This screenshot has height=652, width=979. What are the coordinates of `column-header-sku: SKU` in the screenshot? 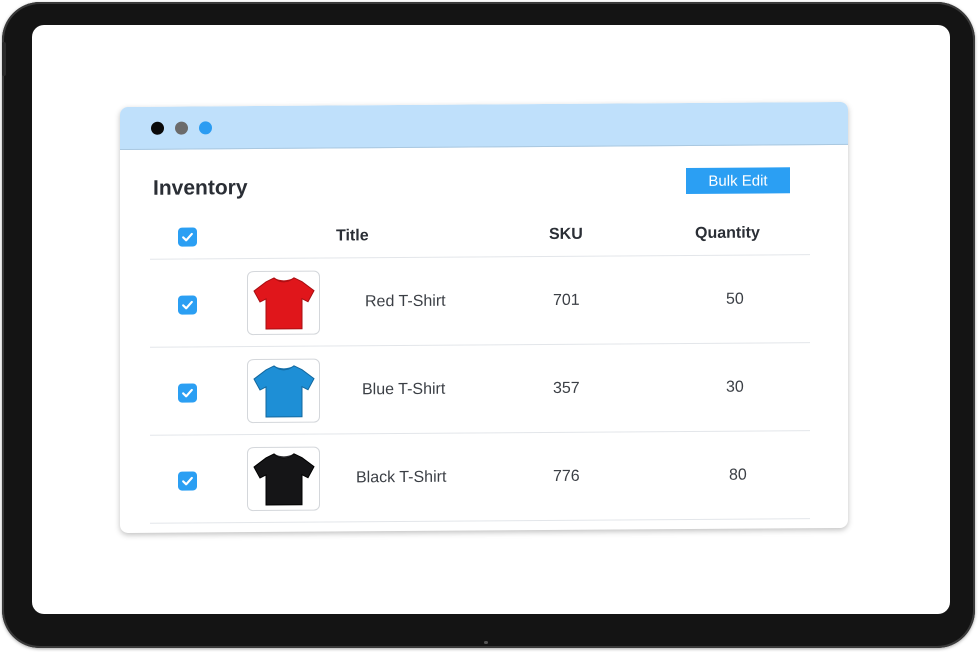 It's located at (566, 235).